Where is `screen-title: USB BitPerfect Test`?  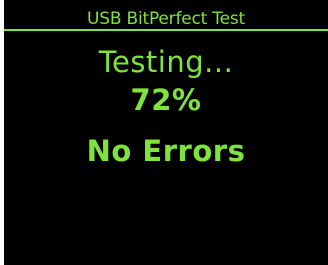 screen-title: USB BitPerfect Test is located at coordinates (166, 19).